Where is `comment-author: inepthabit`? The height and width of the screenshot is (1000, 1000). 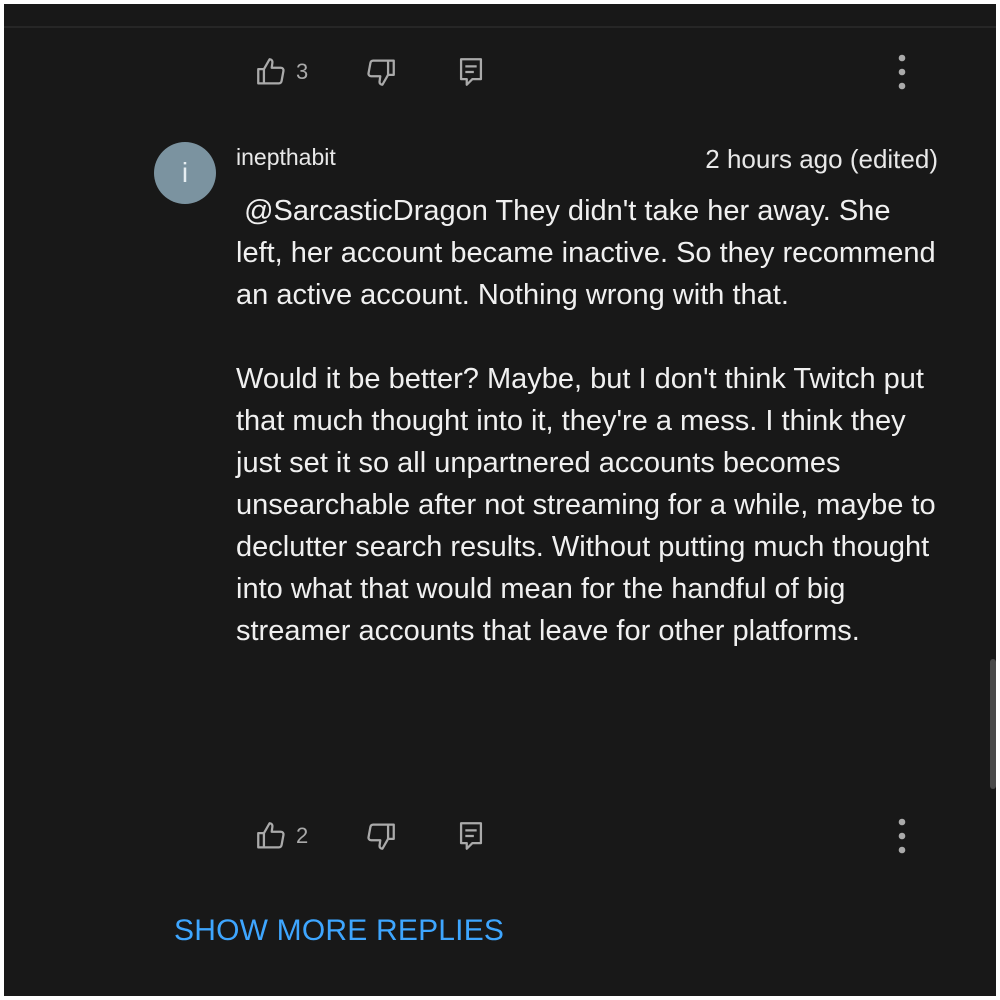 comment-author: inepthabit is located at coordinates (286, 157).